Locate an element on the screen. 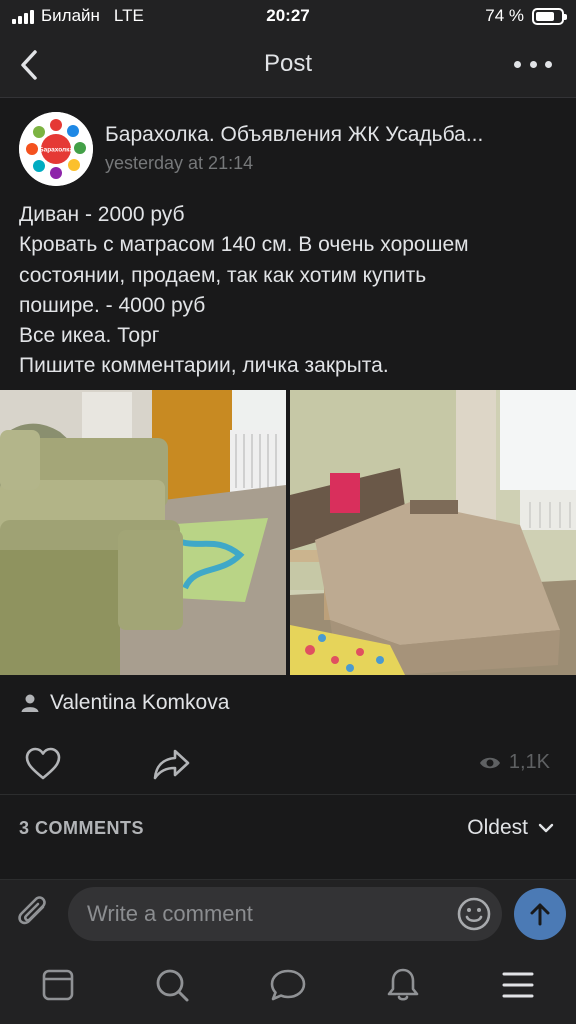  svg-text: Барахолка is located at coordinates (56, 150).